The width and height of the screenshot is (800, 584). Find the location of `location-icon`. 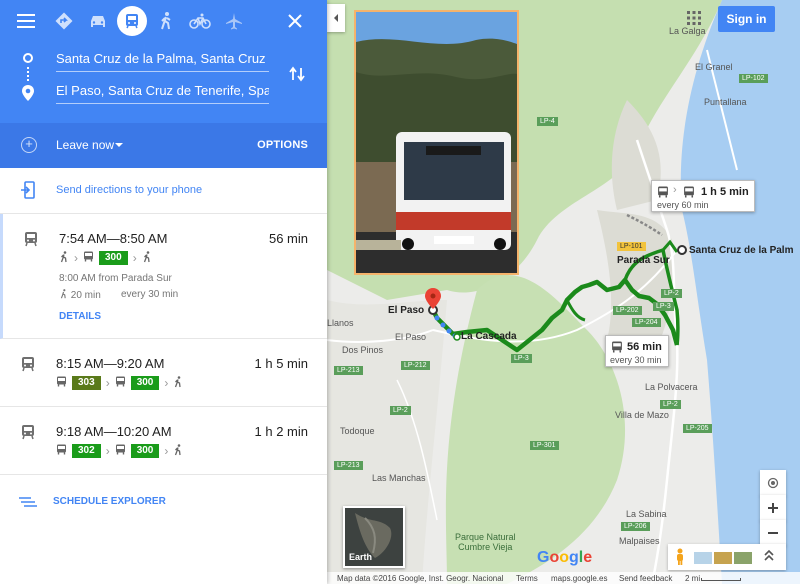

location-icon is located at coordinates (773, 483).